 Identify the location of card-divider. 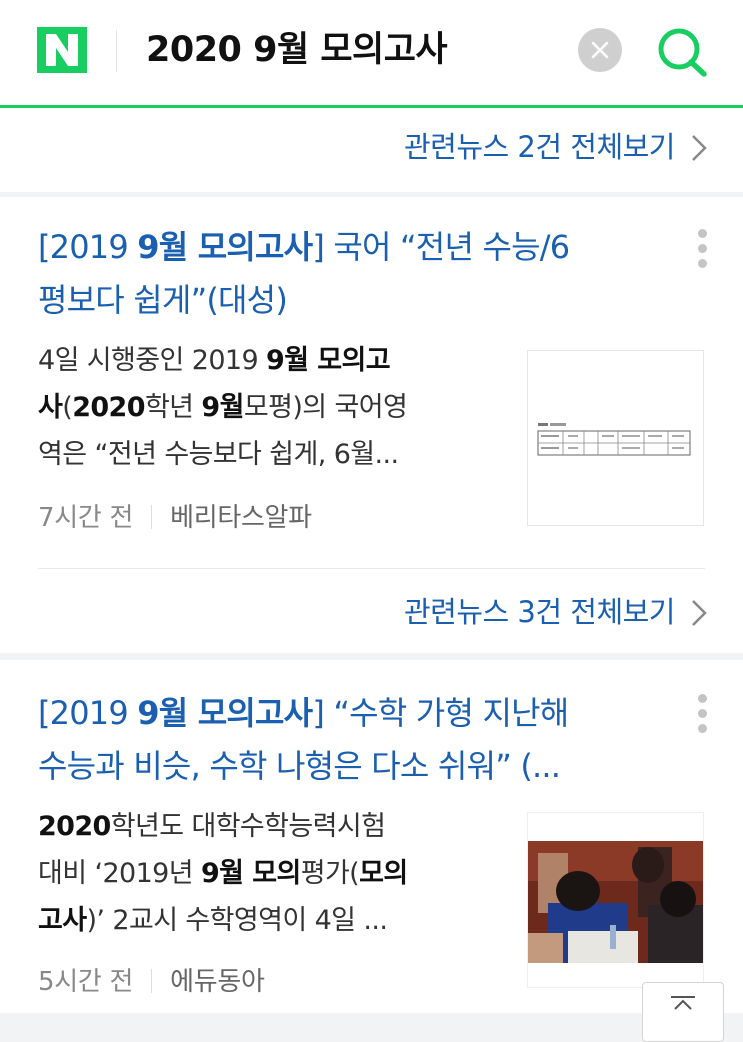
(371, 568).